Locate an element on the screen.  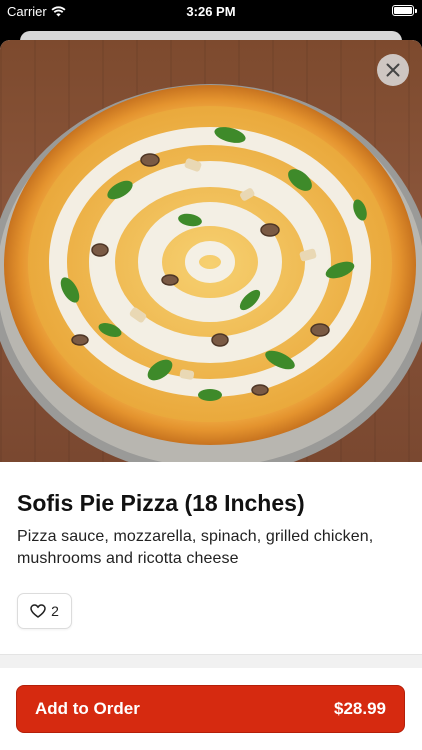
add-to-order-button: Add to Order $28.99 is located at coordinates (210, 709).